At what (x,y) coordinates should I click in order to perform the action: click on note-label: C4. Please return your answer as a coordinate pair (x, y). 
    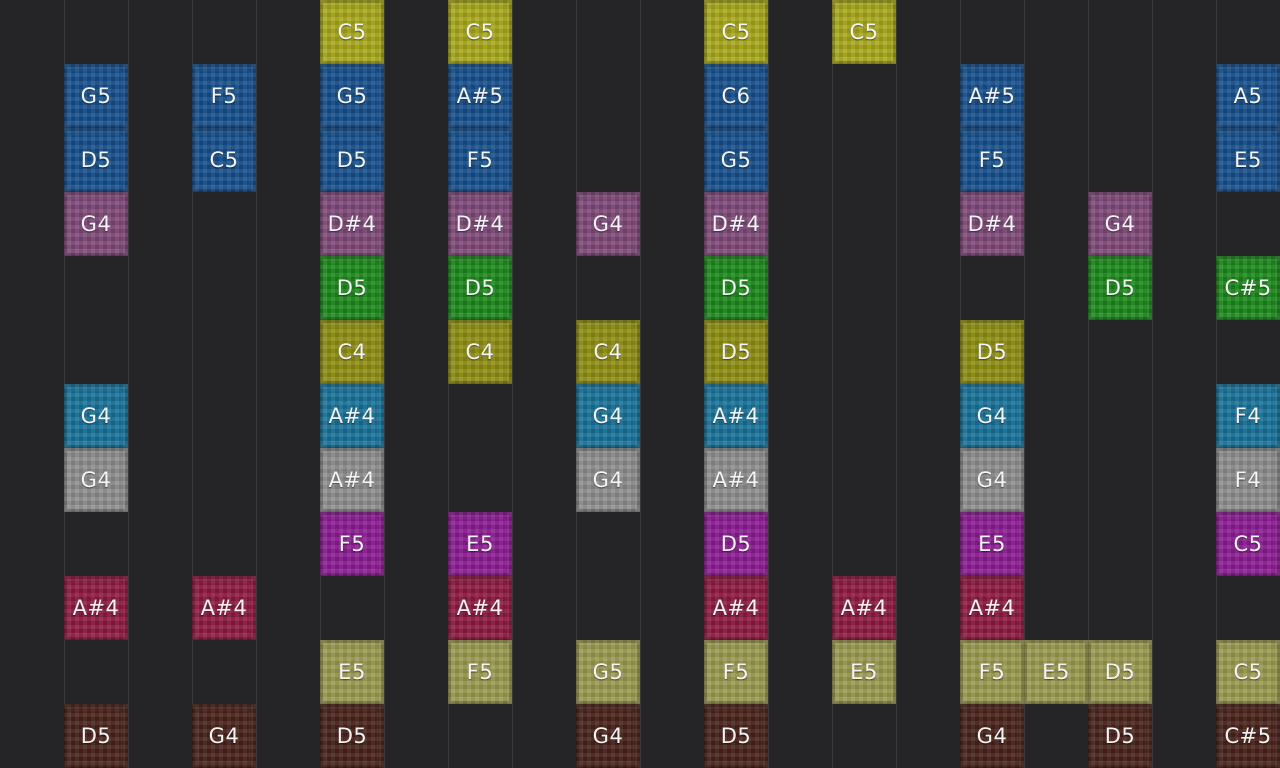
    Looking at the image, I should click on (480, 352).